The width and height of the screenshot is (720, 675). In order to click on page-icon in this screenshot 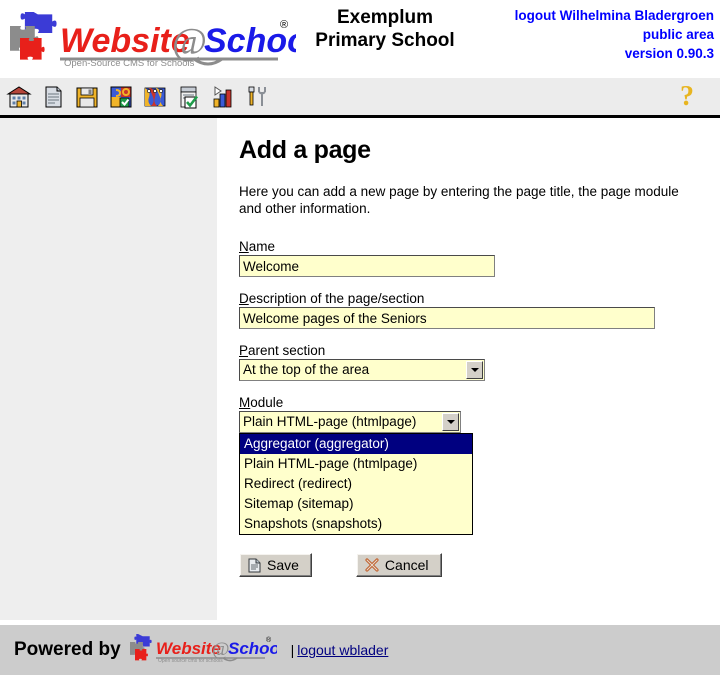, I will do `click(53, 97)`.